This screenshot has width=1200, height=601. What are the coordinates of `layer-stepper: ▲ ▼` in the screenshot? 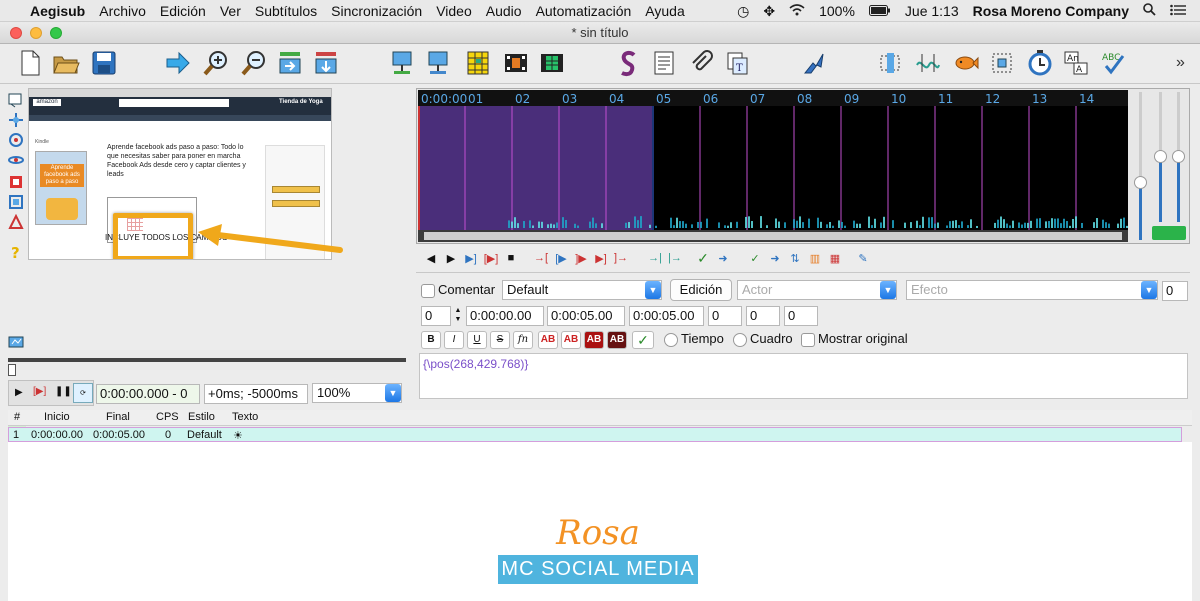 It's located at (458, 316).